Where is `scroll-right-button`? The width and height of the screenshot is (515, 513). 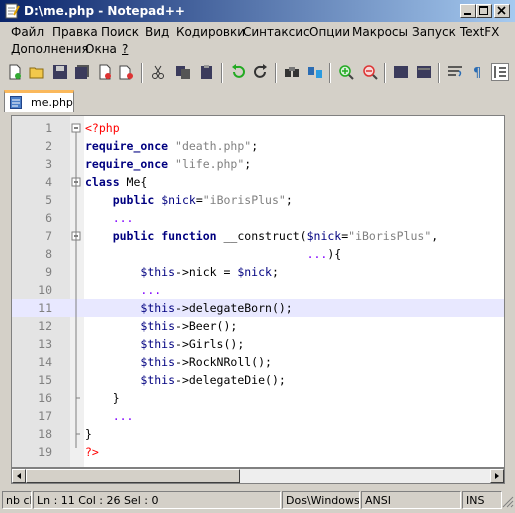 scroll-right-button is located at coordinates (497, 476).